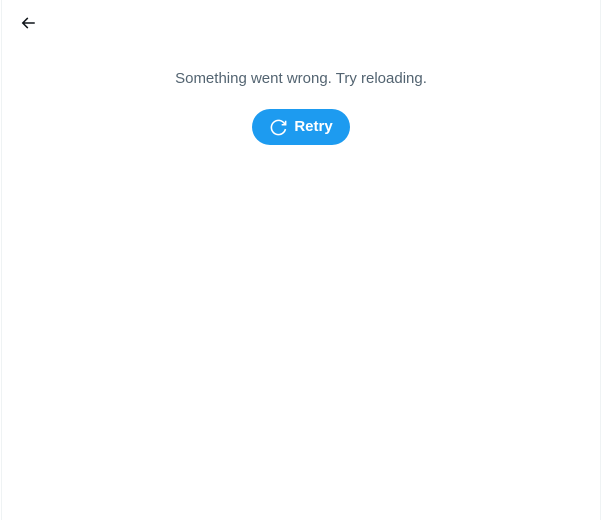 The image size is (602, 520). What do you see at coordinates (313, 126) in the screenshot?
I see `retry-label: Retry` at bounding box center [313, 126].